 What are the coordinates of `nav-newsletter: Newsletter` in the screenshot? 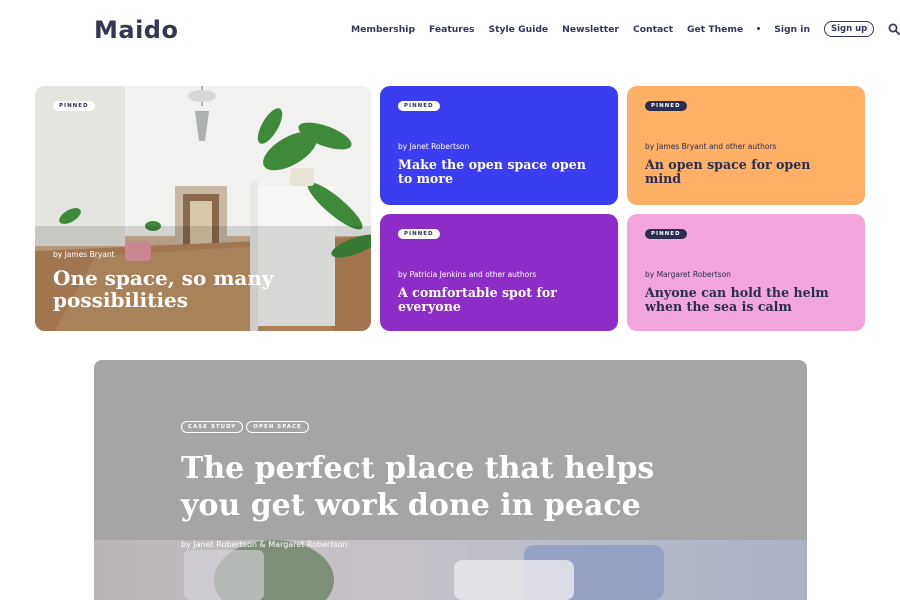 It's located at (590, 29).